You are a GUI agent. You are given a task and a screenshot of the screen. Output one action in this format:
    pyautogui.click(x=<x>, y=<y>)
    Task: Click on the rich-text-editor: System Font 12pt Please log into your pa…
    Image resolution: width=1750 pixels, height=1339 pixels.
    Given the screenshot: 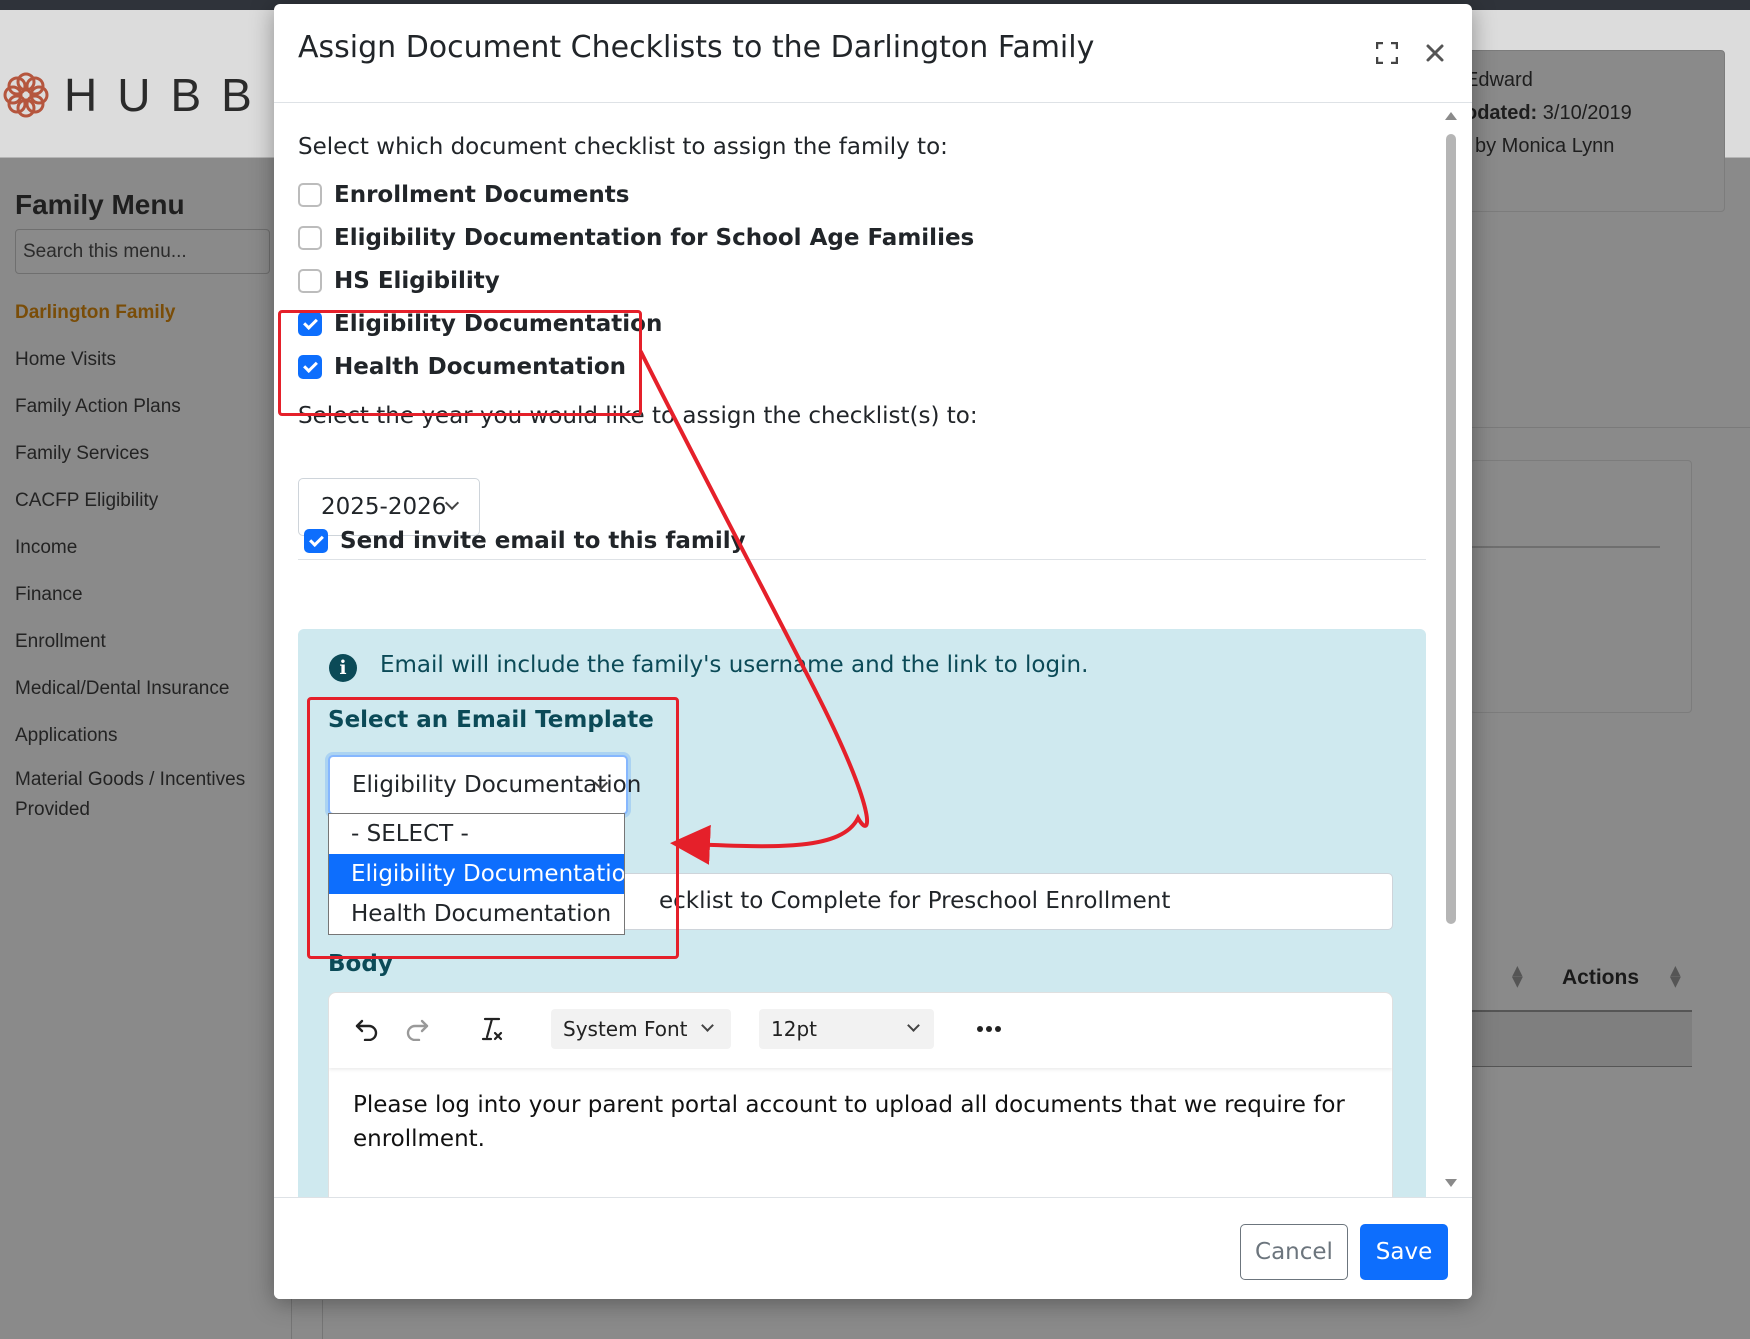 What is the action you would take?
    pyautogui.click(x=860, y=1094)
    